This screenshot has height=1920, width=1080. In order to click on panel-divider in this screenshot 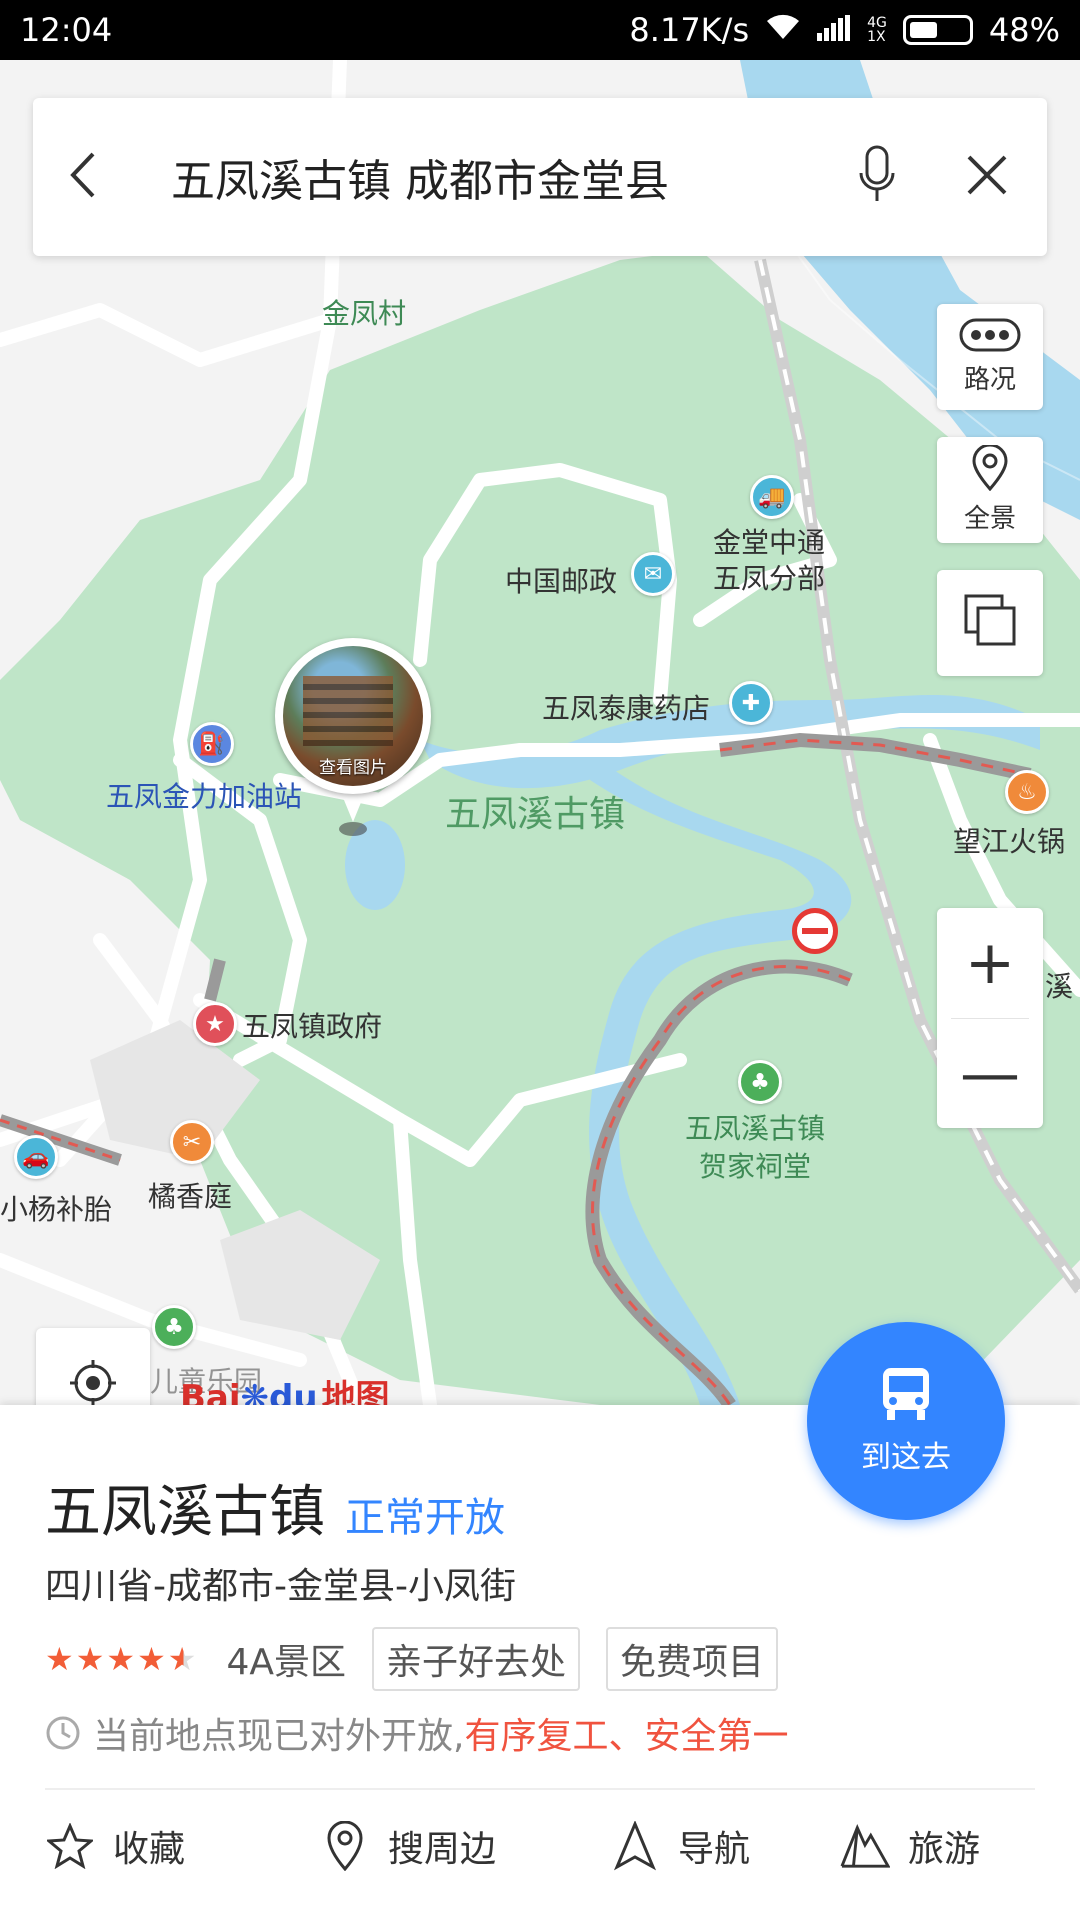, I will do `click(540, 1789)`.